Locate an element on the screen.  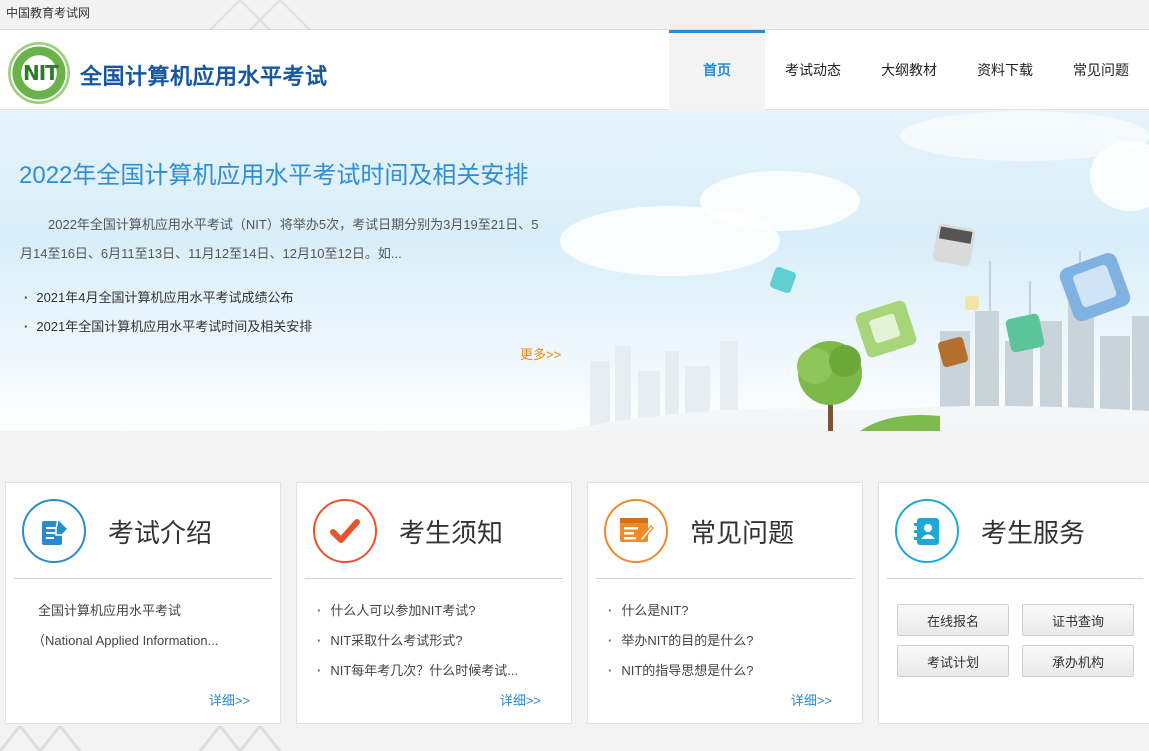
list-item: NIT采取什么考试形式? is located at coordinates (417, 641).